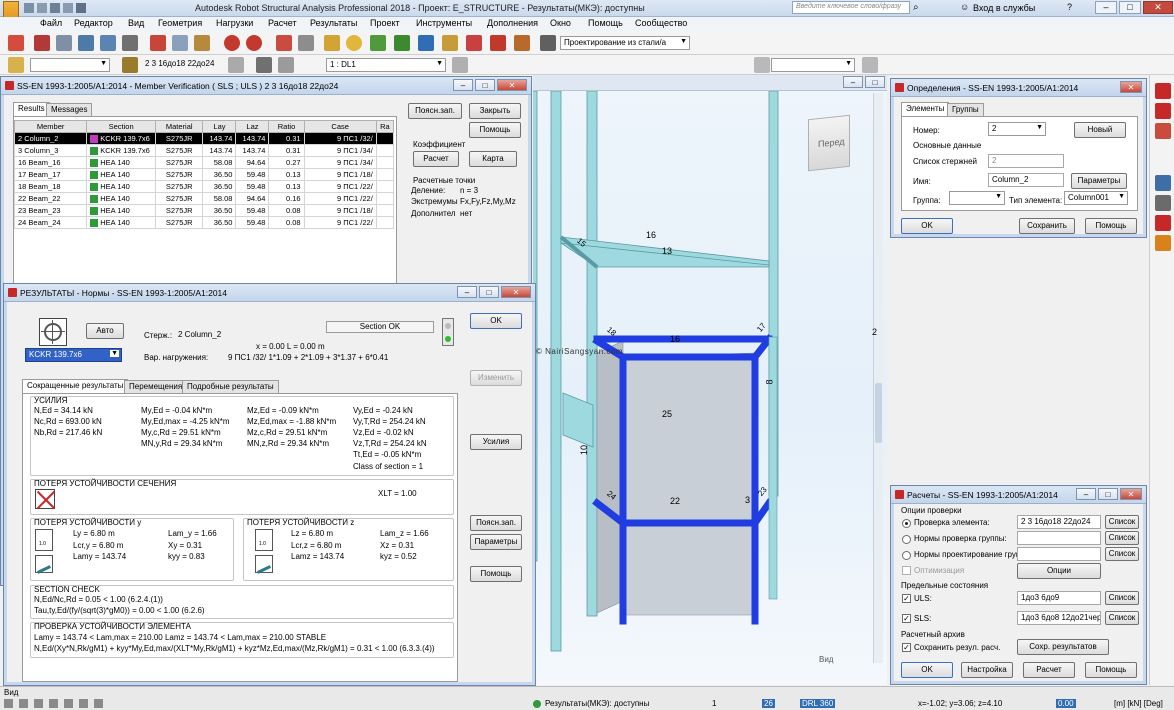 This screenshot has height=710, width=1174. I want to click on search-input: Введите ключевое слово/фразу, so click(851, 7).